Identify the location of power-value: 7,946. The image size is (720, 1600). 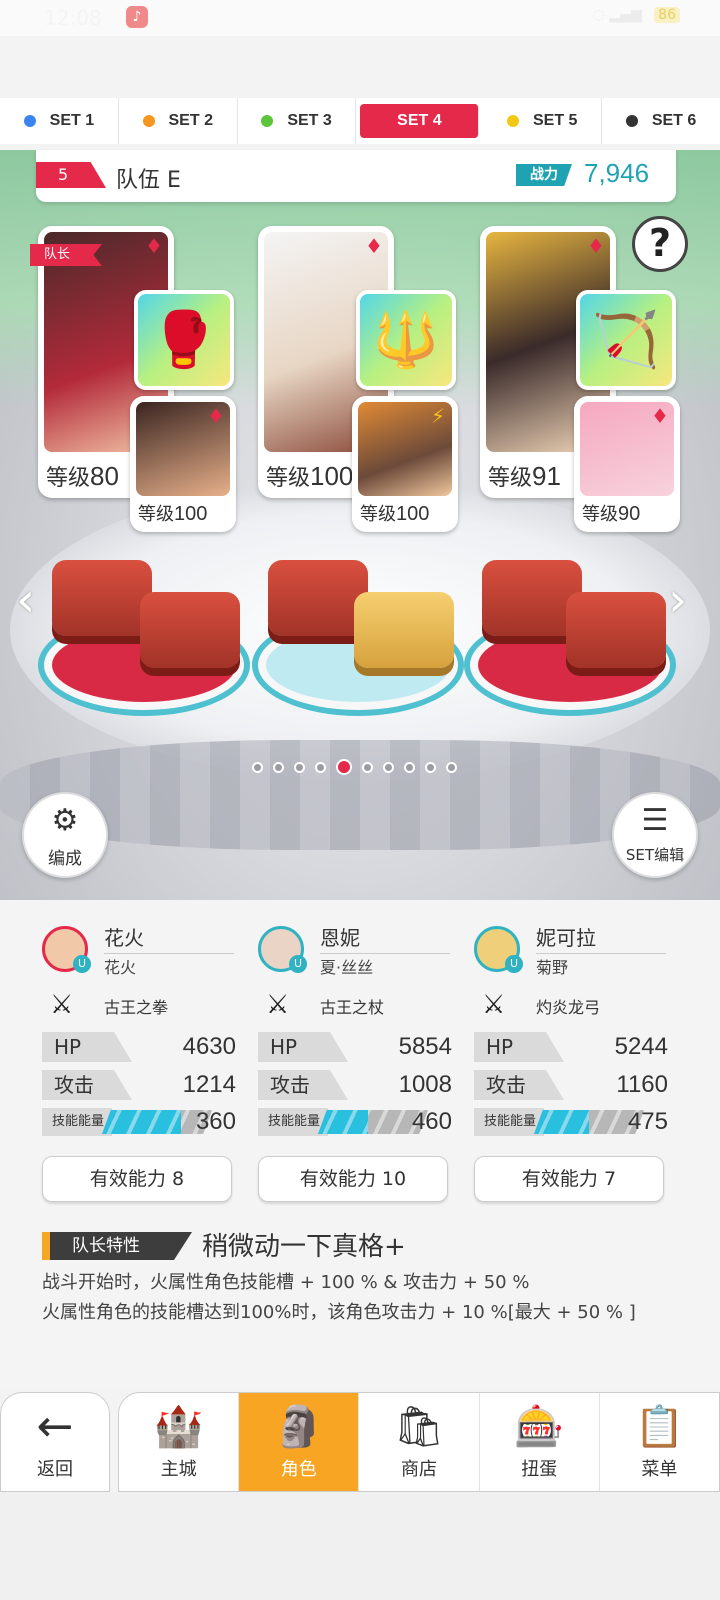
(617, 173).